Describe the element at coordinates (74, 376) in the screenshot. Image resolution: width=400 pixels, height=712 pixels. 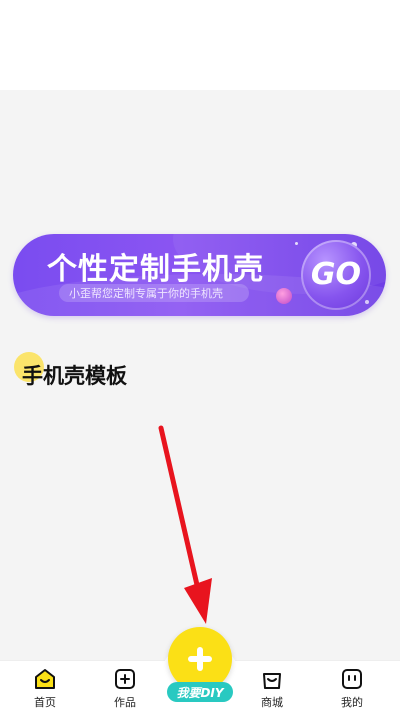
I see `section-title: 手机壳模板` at that location.